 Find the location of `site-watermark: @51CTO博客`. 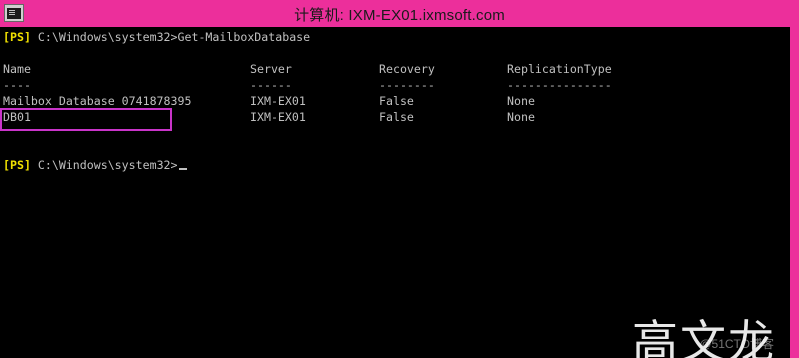

site-watermark: @51CTO博客 is located at coordinates (736, 344).